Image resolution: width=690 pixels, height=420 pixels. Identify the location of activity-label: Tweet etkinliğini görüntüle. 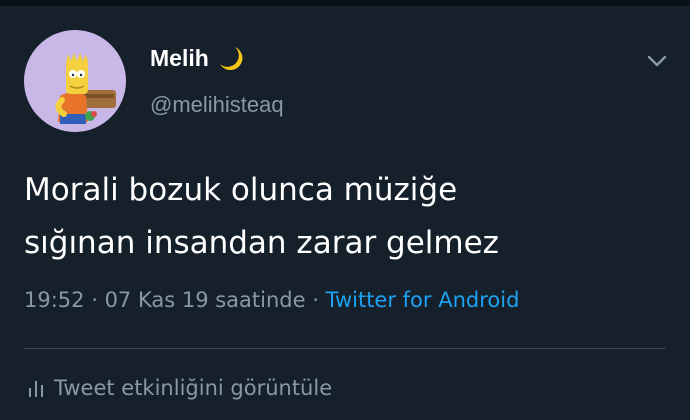
(193, 388).